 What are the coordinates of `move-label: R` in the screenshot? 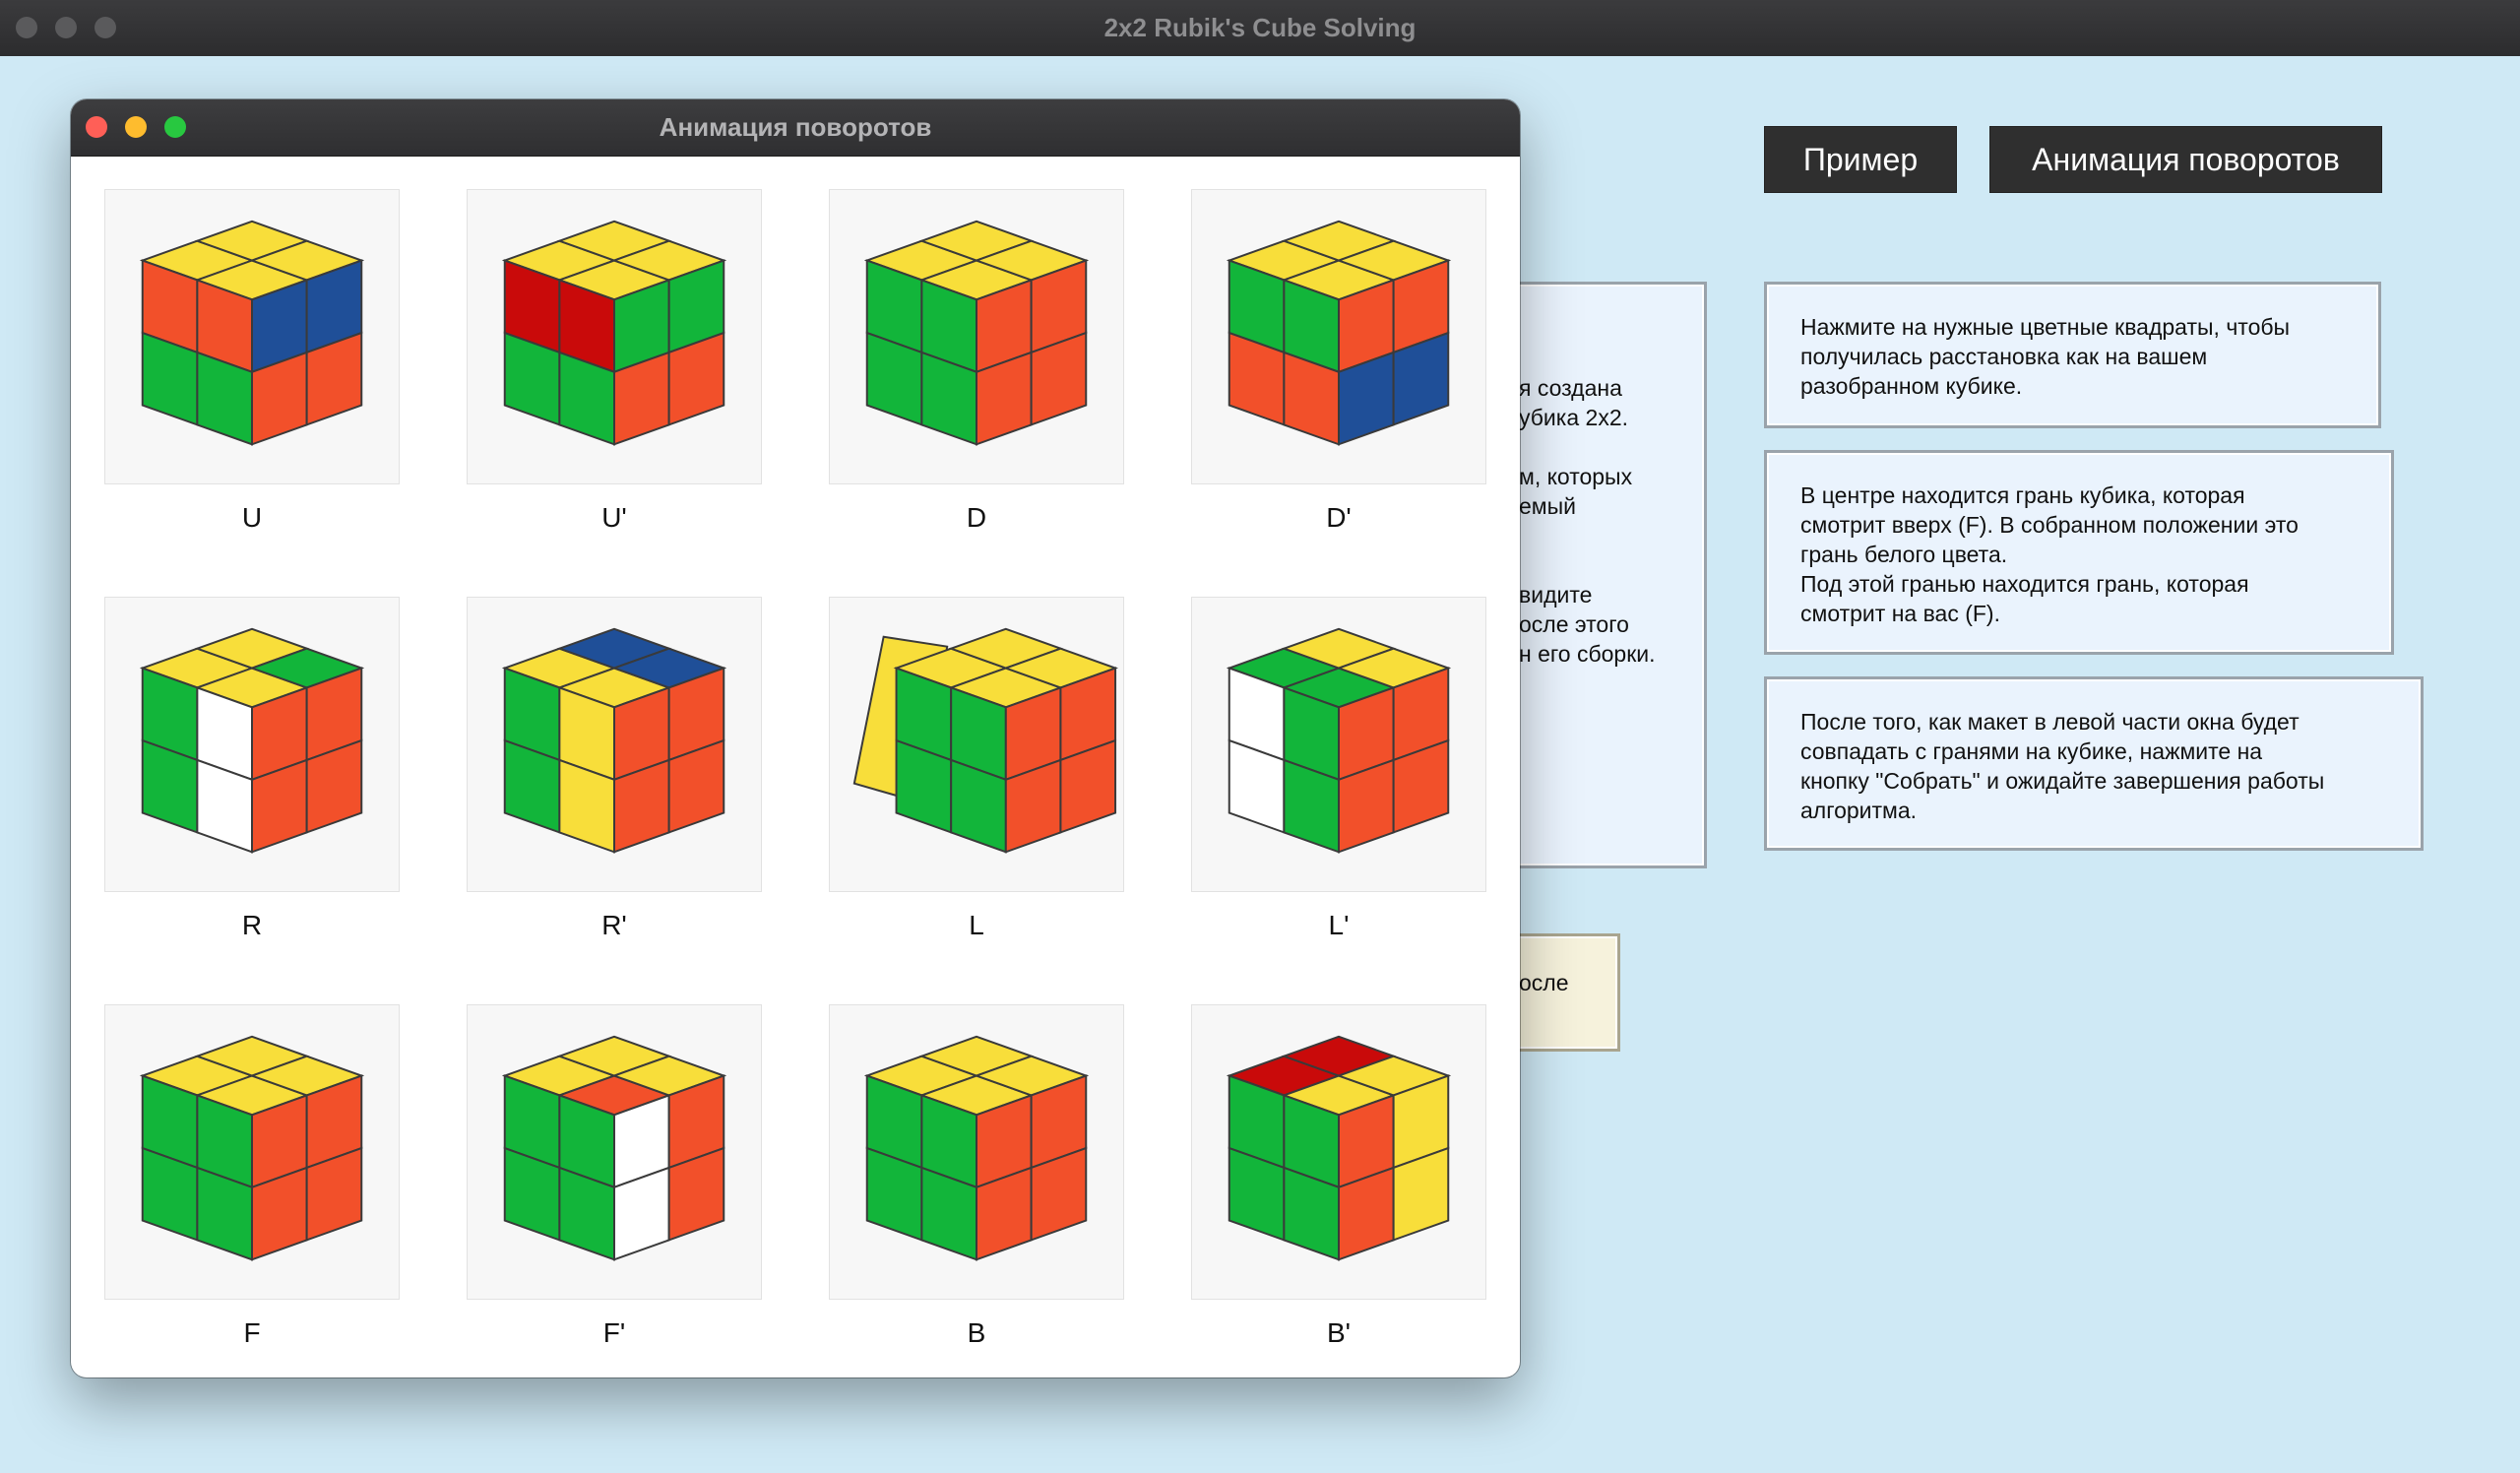 It's located at (252, 925).